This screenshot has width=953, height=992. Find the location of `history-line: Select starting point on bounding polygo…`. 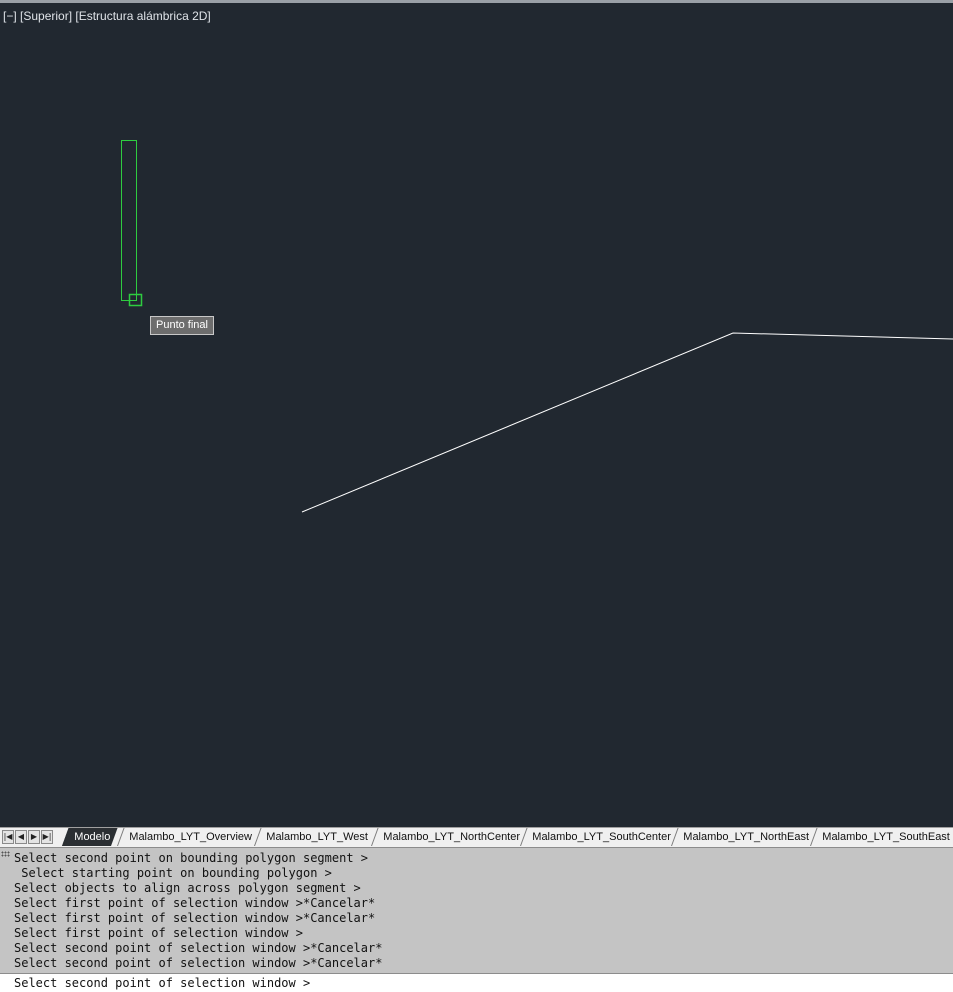

history-line: Select starting point on bounding polygo… is located at coordinates (173, 873).